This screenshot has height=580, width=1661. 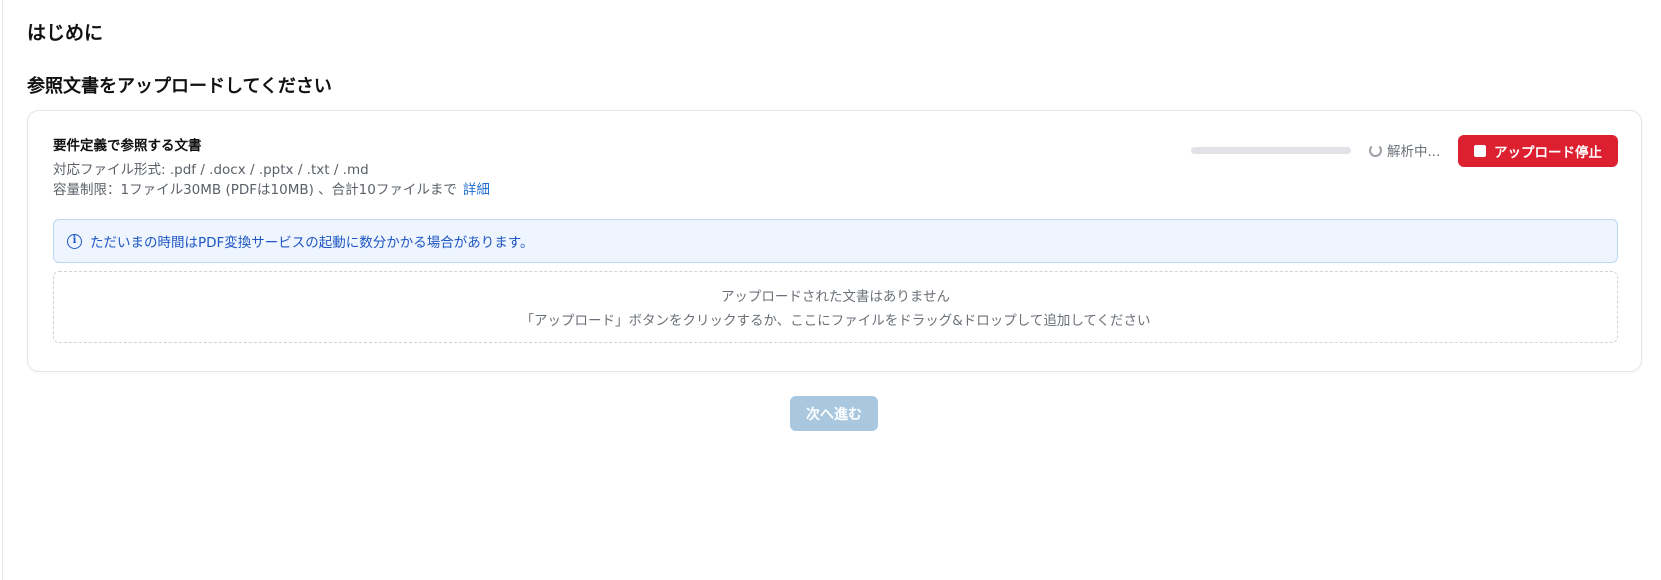 What do you see at coordinates (65, 33) in the screenshot?
I see `page-title: はじめに` at bounding box center [65, 33].